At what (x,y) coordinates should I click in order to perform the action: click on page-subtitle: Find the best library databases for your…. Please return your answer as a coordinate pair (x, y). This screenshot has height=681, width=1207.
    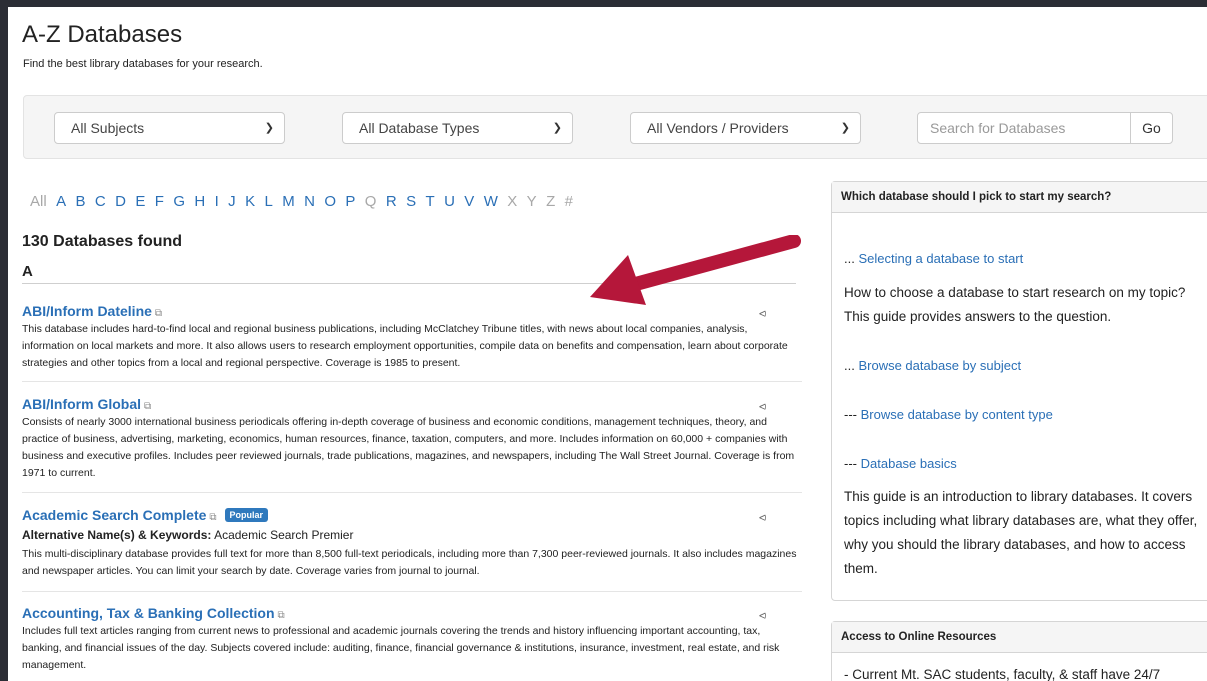
    Looking at the image, I should click on (143, 64).